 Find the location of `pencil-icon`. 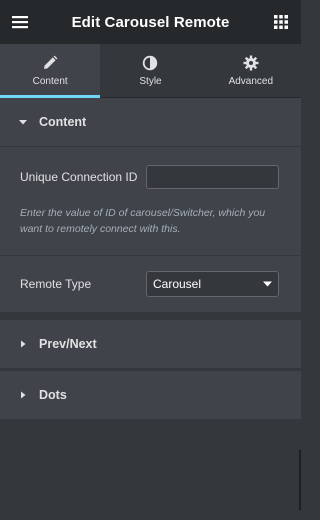

pencil-icon is located at coordinates (51, 62).